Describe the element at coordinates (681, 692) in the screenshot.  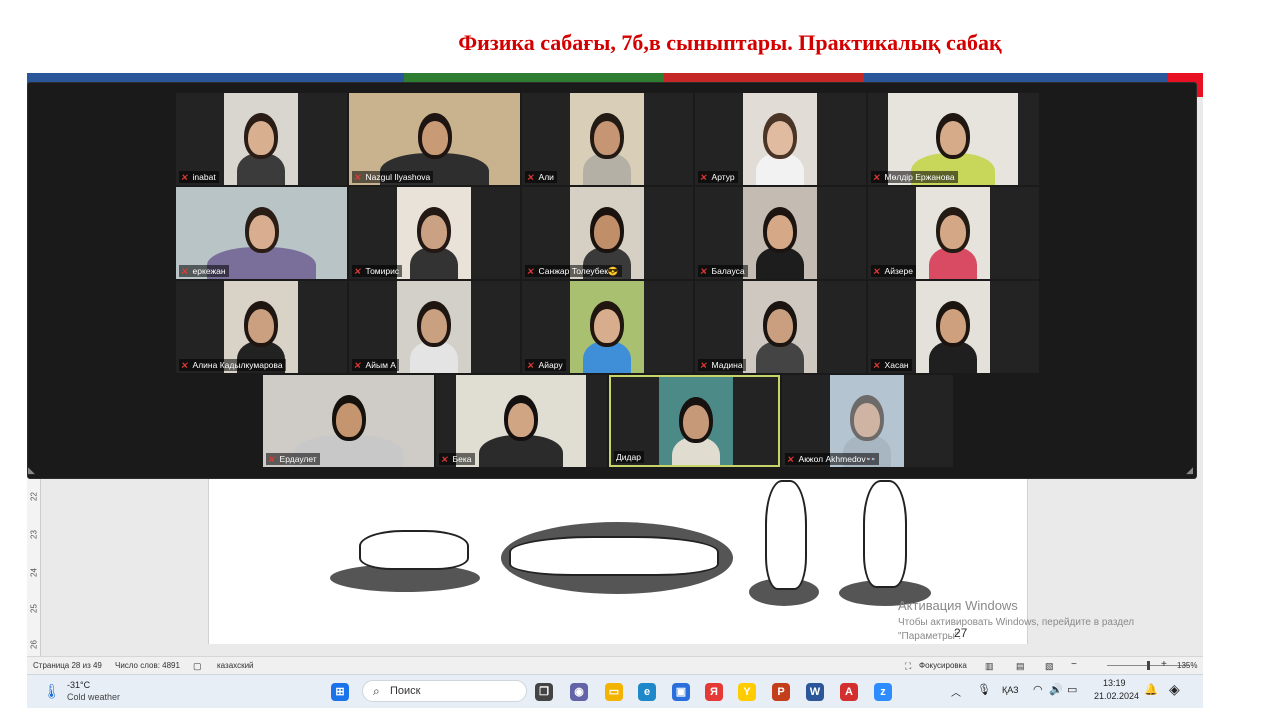
I see `store-icon: ▣` at that location.